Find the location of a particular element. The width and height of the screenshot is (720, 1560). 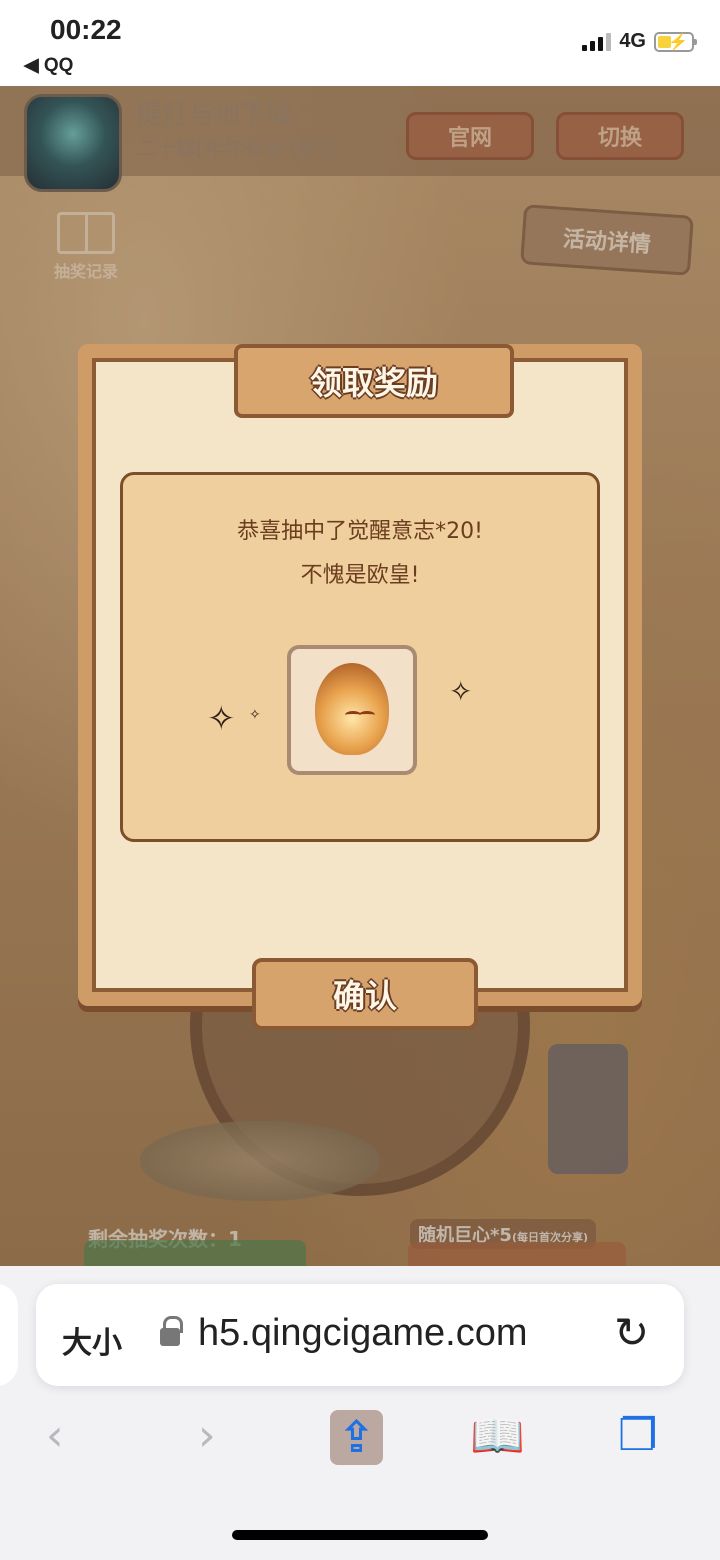

reward-message-line2: 不愧是欧皇! is located at coordinates (360, 575).